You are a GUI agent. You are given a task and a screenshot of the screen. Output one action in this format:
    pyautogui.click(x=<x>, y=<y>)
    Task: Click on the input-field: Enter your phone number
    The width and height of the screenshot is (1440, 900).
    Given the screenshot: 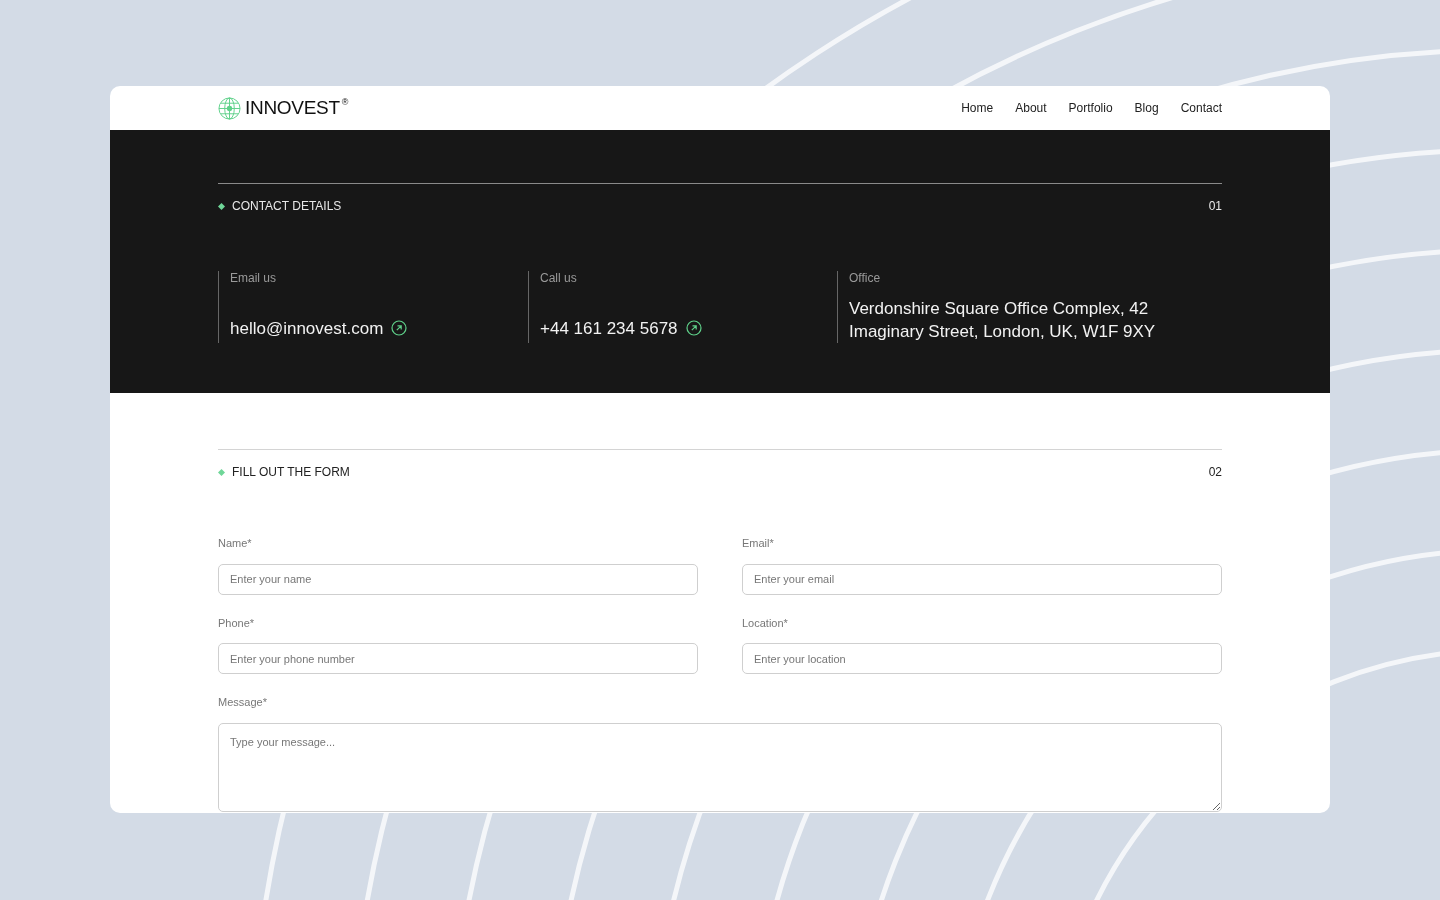 What is the action you would take?
    pyautogui.click(x=458, y=658)
    